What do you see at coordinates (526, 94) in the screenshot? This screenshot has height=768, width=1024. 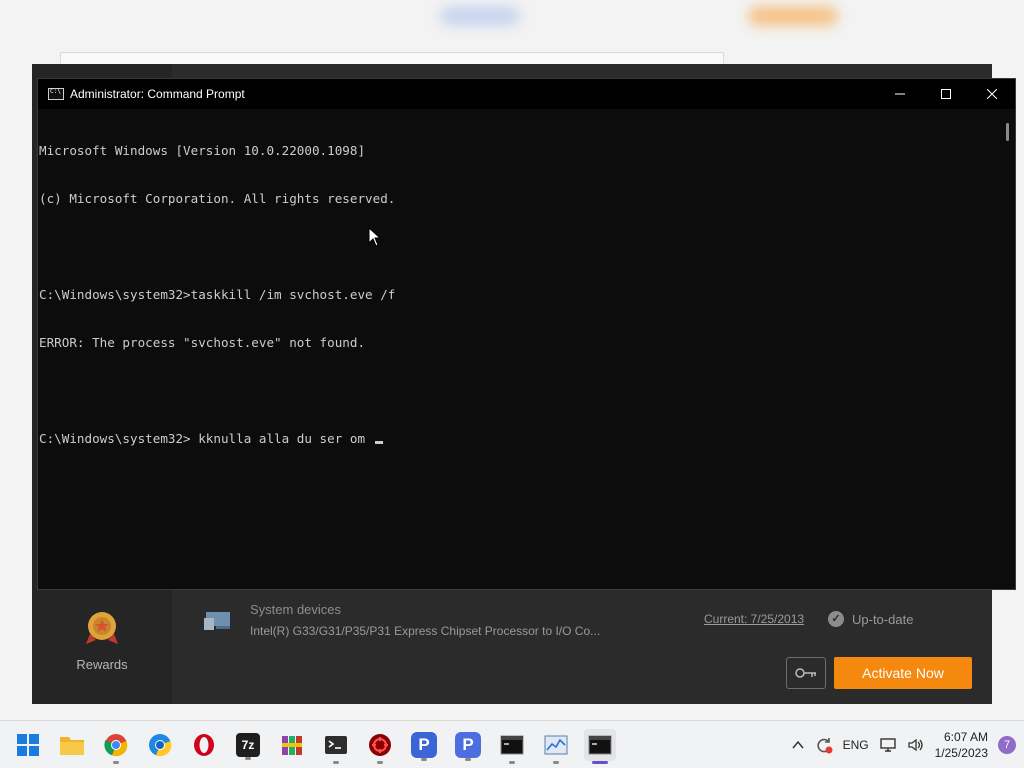 I see `title-bar: Administrator: Command Prompt` at bounding box center [526, 94].